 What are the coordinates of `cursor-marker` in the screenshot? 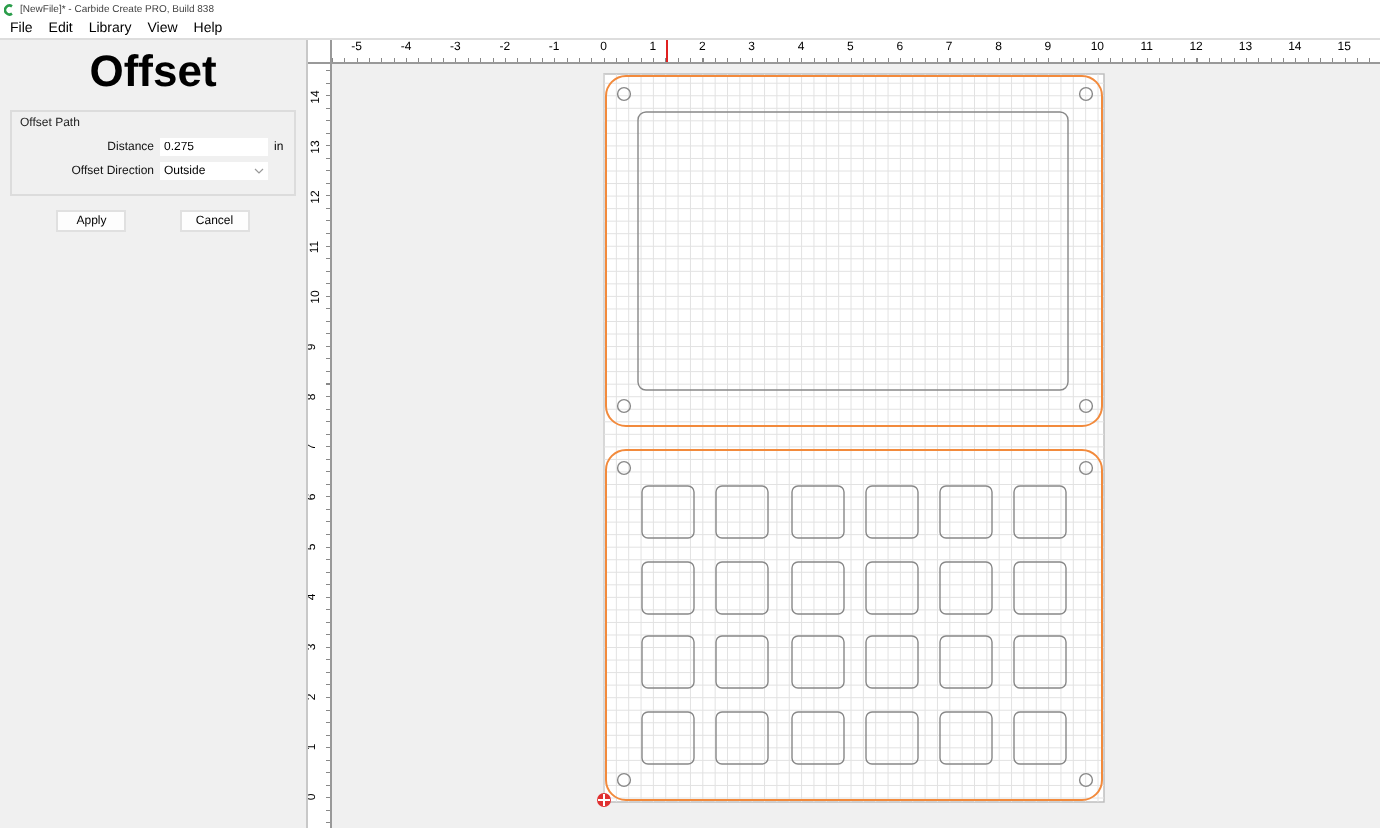 It's located at (667, 51).